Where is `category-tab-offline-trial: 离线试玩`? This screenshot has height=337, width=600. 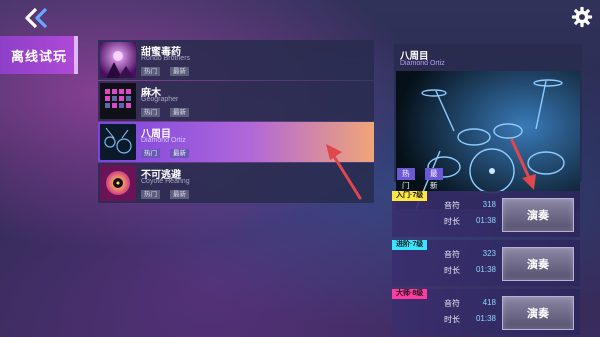 category-tab-offline-trial: 离线试玩 is located at coordinates (39, 55).